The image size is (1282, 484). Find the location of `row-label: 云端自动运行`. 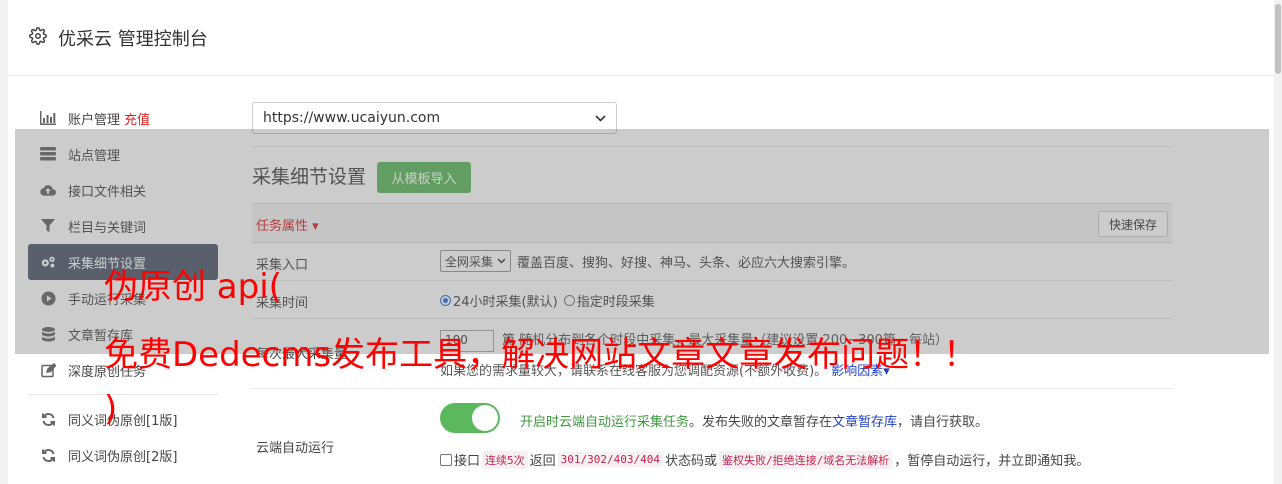

row-label: 云端自动运行 is located at coordinates (295, 448).